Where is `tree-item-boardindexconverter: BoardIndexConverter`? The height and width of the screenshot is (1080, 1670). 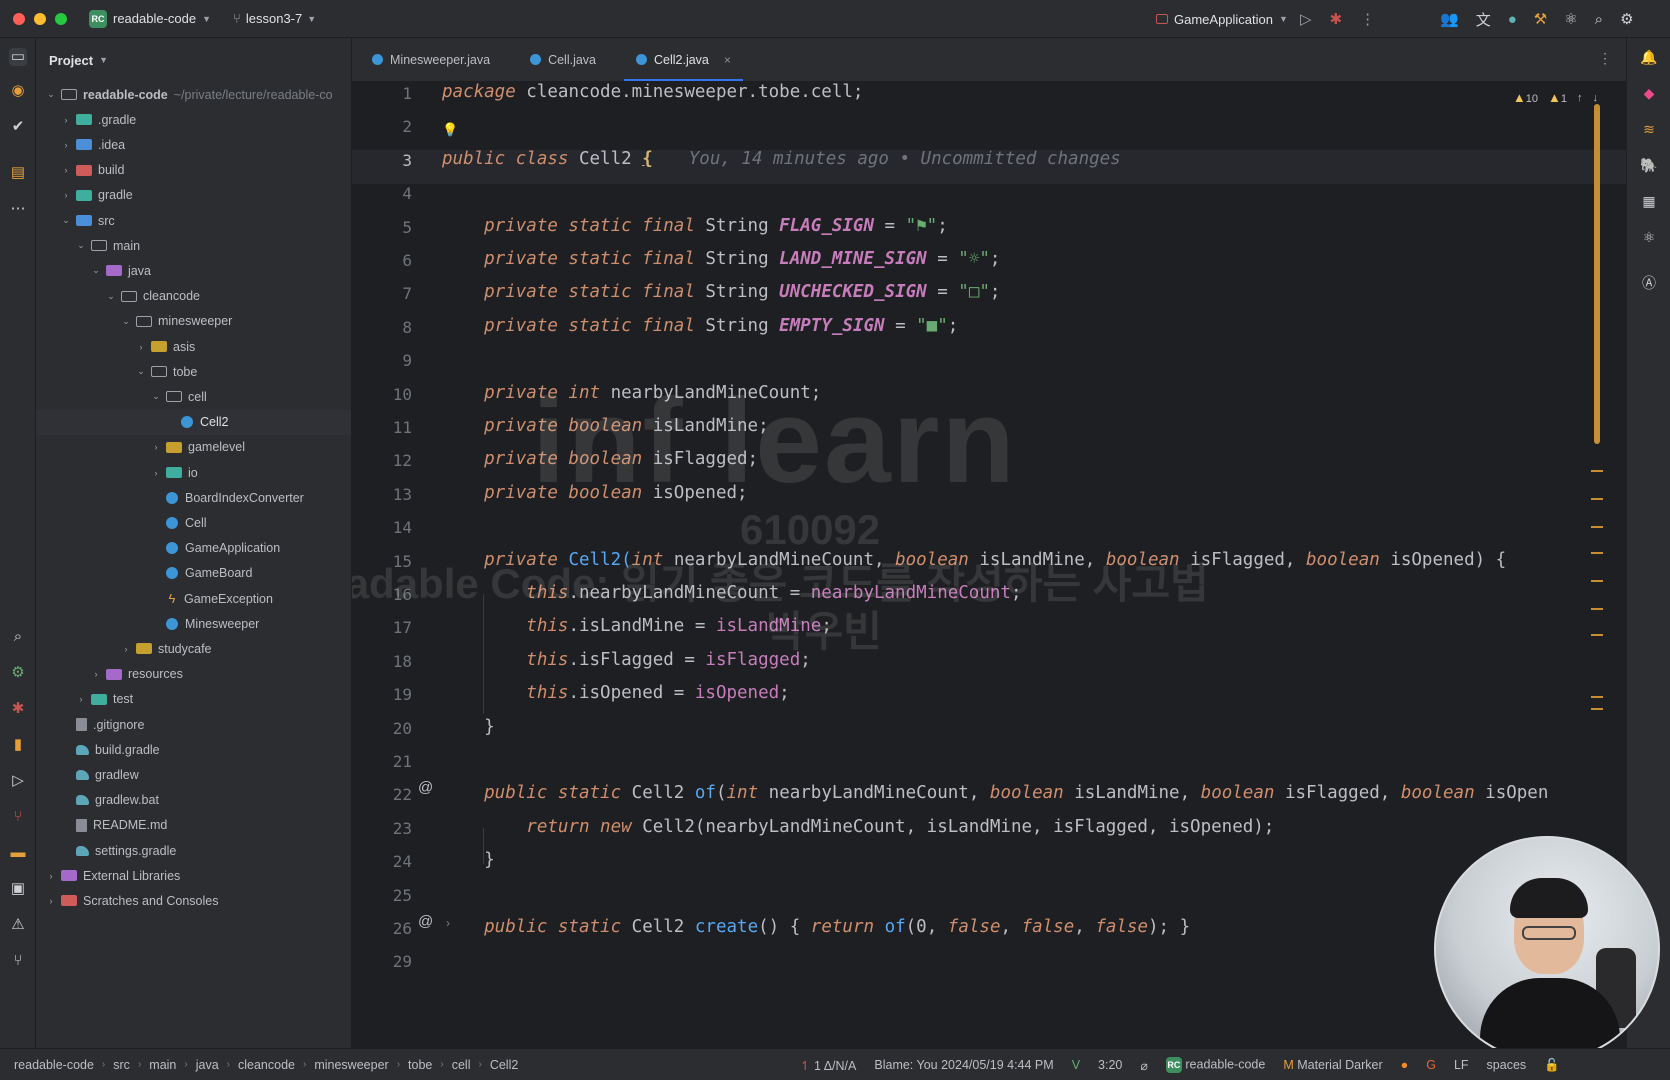 tree-item-boardindexconverter: BoardIndexConverter is located at coordinates (193, 497).